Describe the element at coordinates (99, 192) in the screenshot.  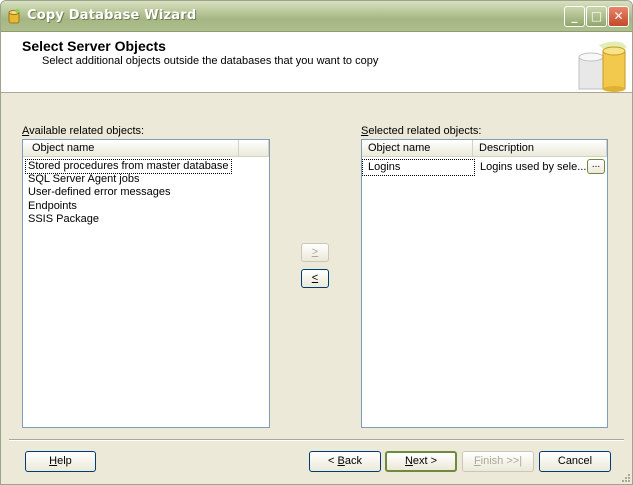
I see `list-item: User-defined error messages` at that location.